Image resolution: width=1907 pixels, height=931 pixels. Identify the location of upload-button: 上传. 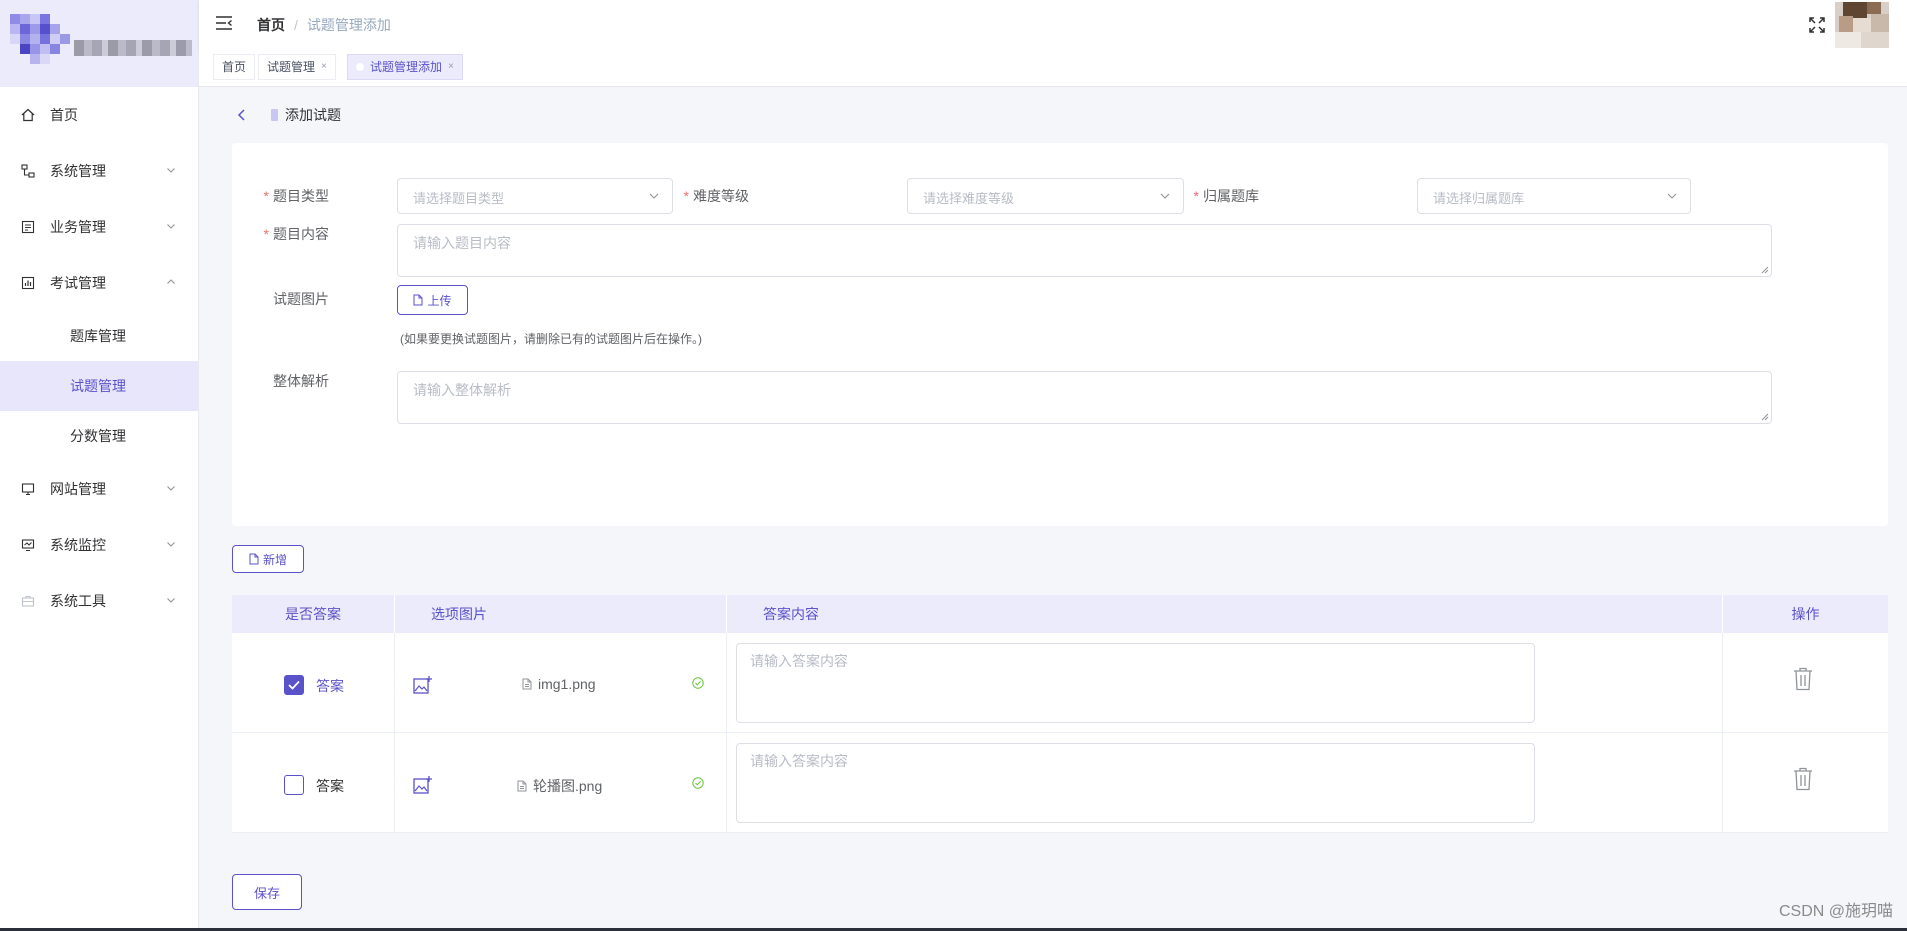
(432, 300).